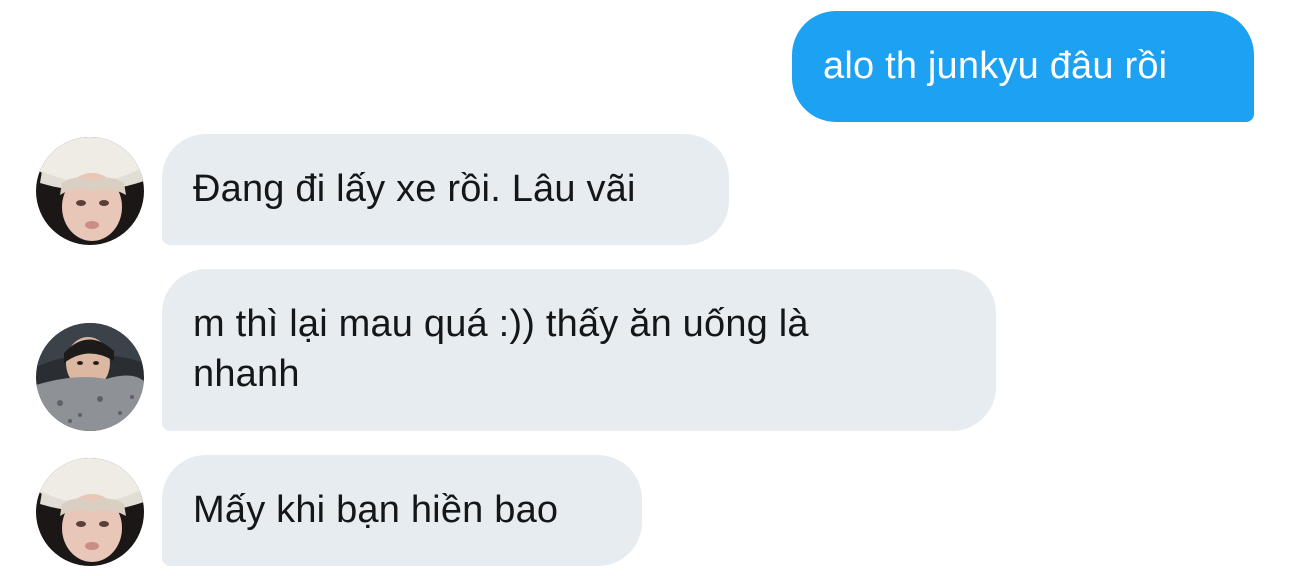 Image resolution: width=1290 pixels, height=576 pixels. Describe the element at coordinates (414, 189) in the screenshot. I see `message-text: Đang đi lấy xe rồi. Lâu vãi` at that location.